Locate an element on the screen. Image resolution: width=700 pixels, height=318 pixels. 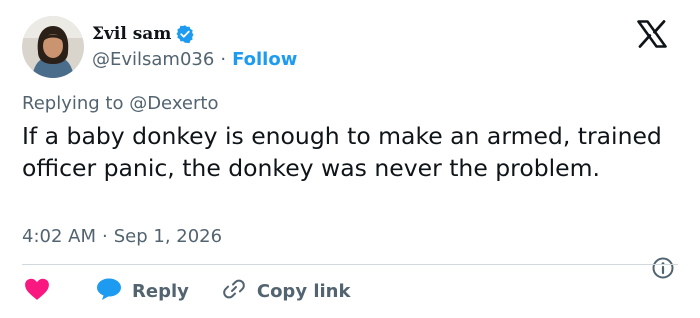
copy-link-button: Copy link is located at coordinates (286, 291).